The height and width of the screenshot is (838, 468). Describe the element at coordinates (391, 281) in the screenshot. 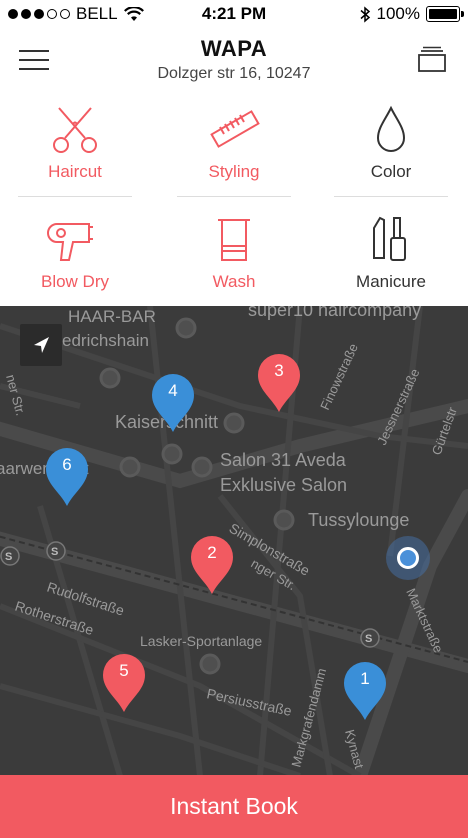

I see `service-label: Manicure` at that location.